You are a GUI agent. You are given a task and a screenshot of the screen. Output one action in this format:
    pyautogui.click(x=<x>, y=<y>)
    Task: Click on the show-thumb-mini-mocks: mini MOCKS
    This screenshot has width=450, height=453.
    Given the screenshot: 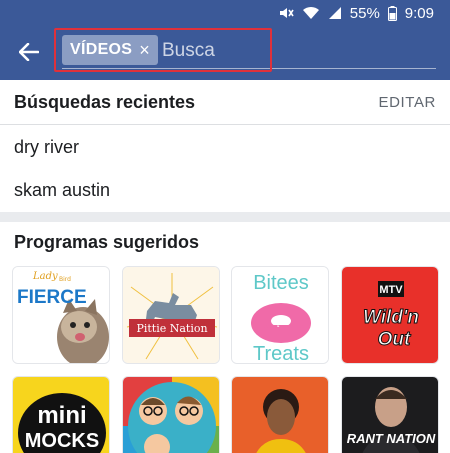 What is the action you would take?
    pyautogui.click(x=61, y=414)
    